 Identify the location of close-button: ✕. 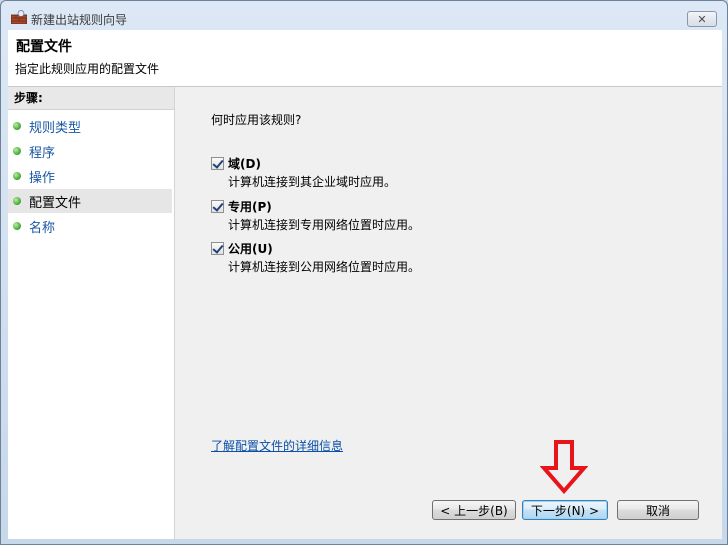
(702, 19).